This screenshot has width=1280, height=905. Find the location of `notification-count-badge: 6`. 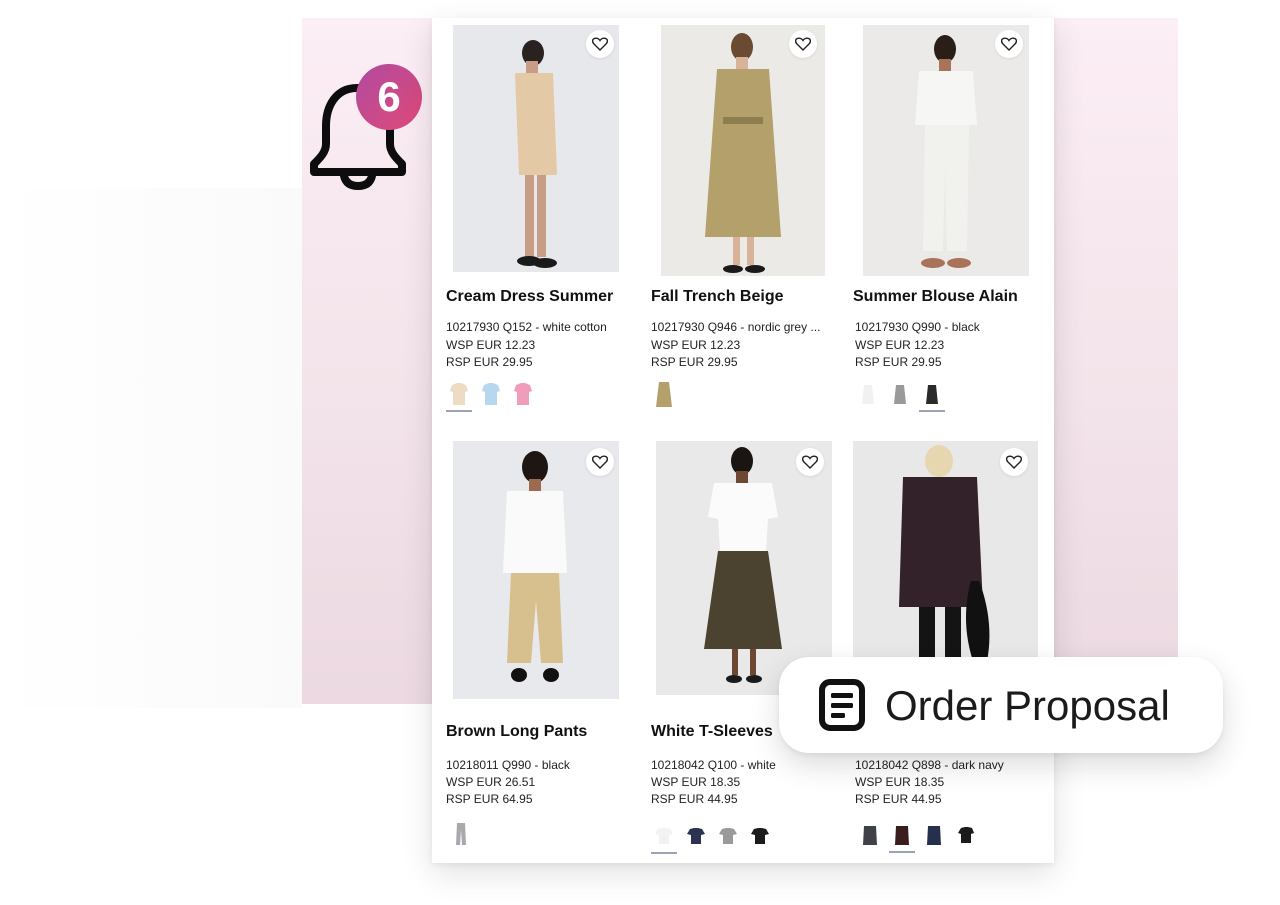

notification-count-badge: 6 is located at coordinates (389, 97).